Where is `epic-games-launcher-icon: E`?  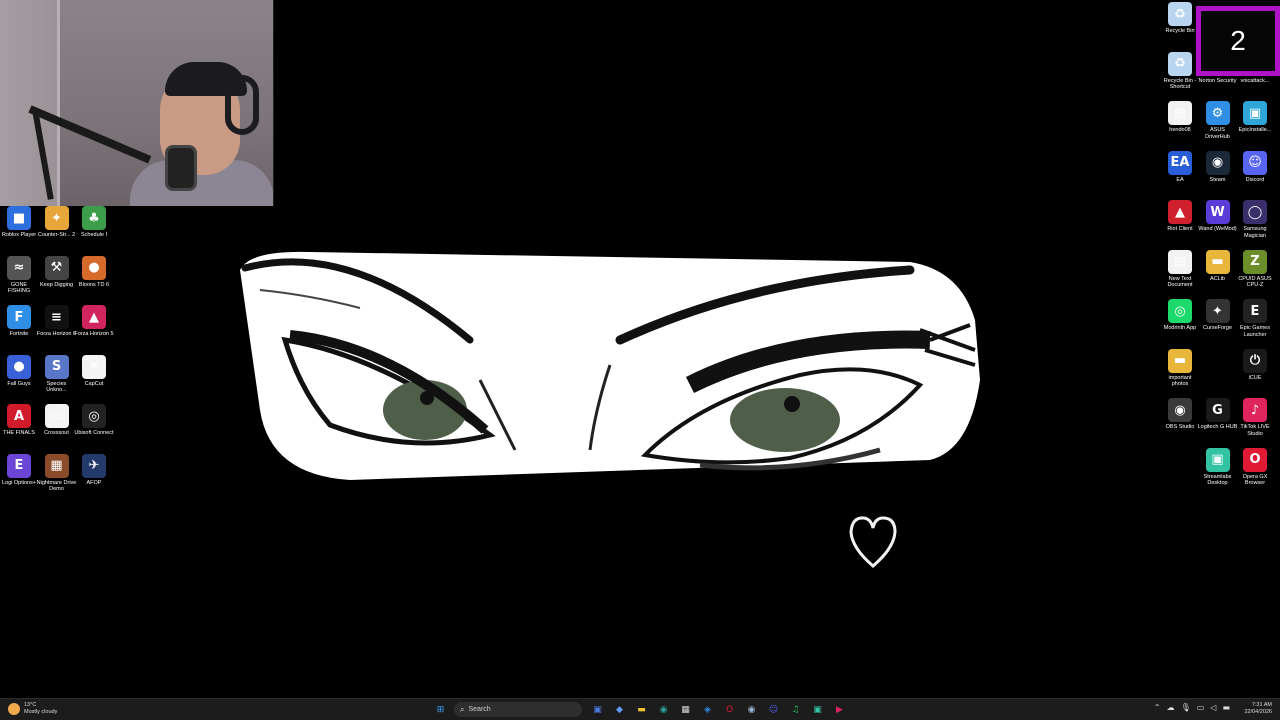
epic-games-launcher-icon: E is located at coordinates (1255, 311).